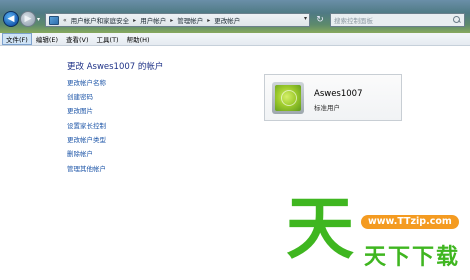 The image size is (470, 280). What do you see at coordinates (47, 39) in the screenshot?
I see `menu-edit: 编辑(E)` at bounding box center [47, 39].